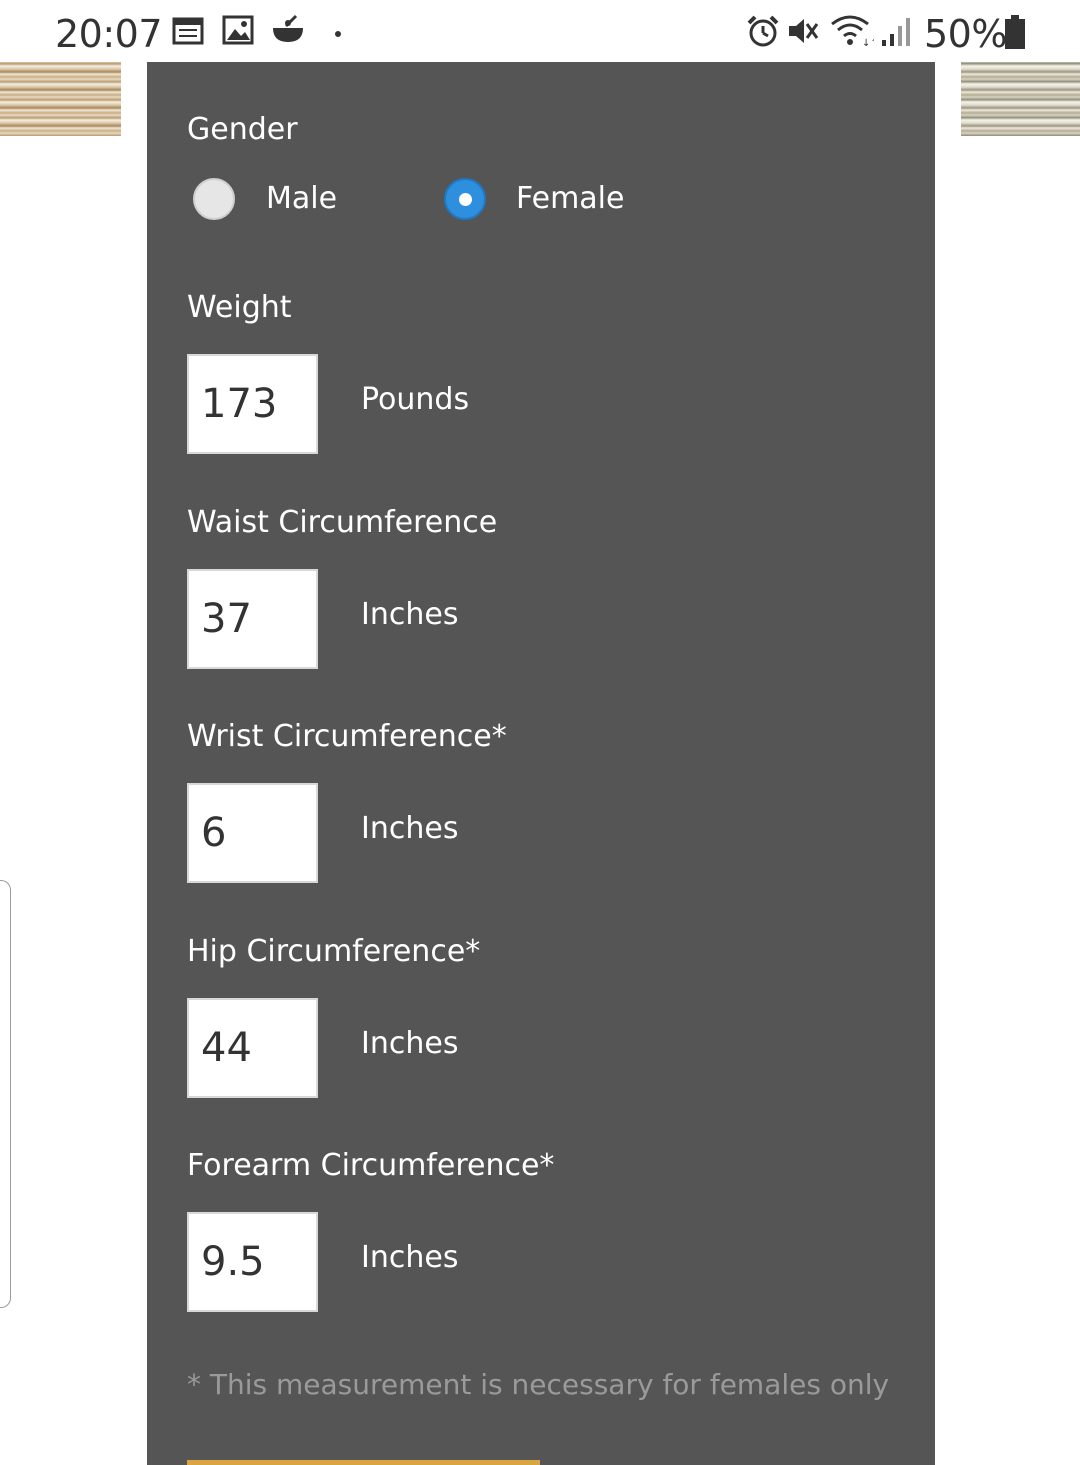 This screenshot has height=1465, width=1080. What do you see at coordinates (252, 1262) in the screenshot?
I see `forearm-input` at bounding box center [252, 1262].